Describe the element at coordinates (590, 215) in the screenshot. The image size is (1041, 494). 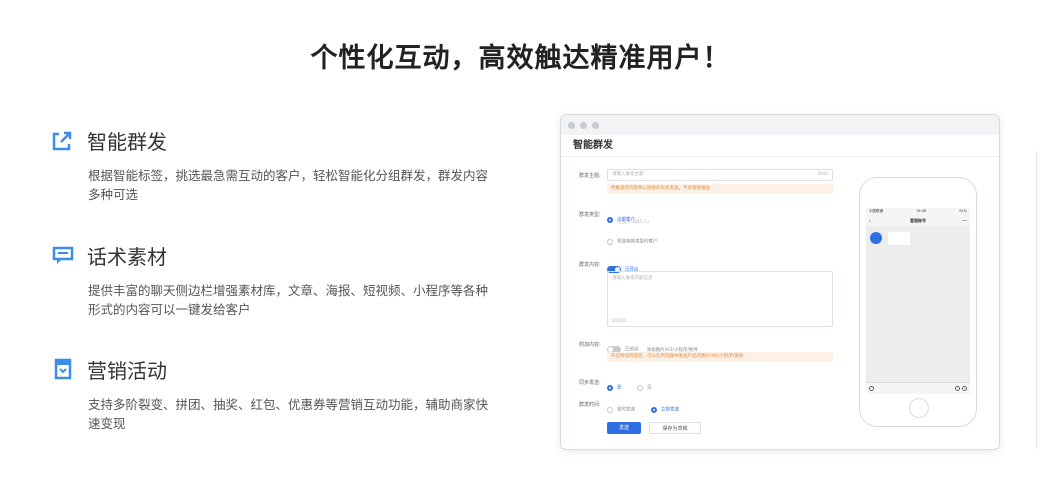
I see `type-label: 群发类型:` at that location.